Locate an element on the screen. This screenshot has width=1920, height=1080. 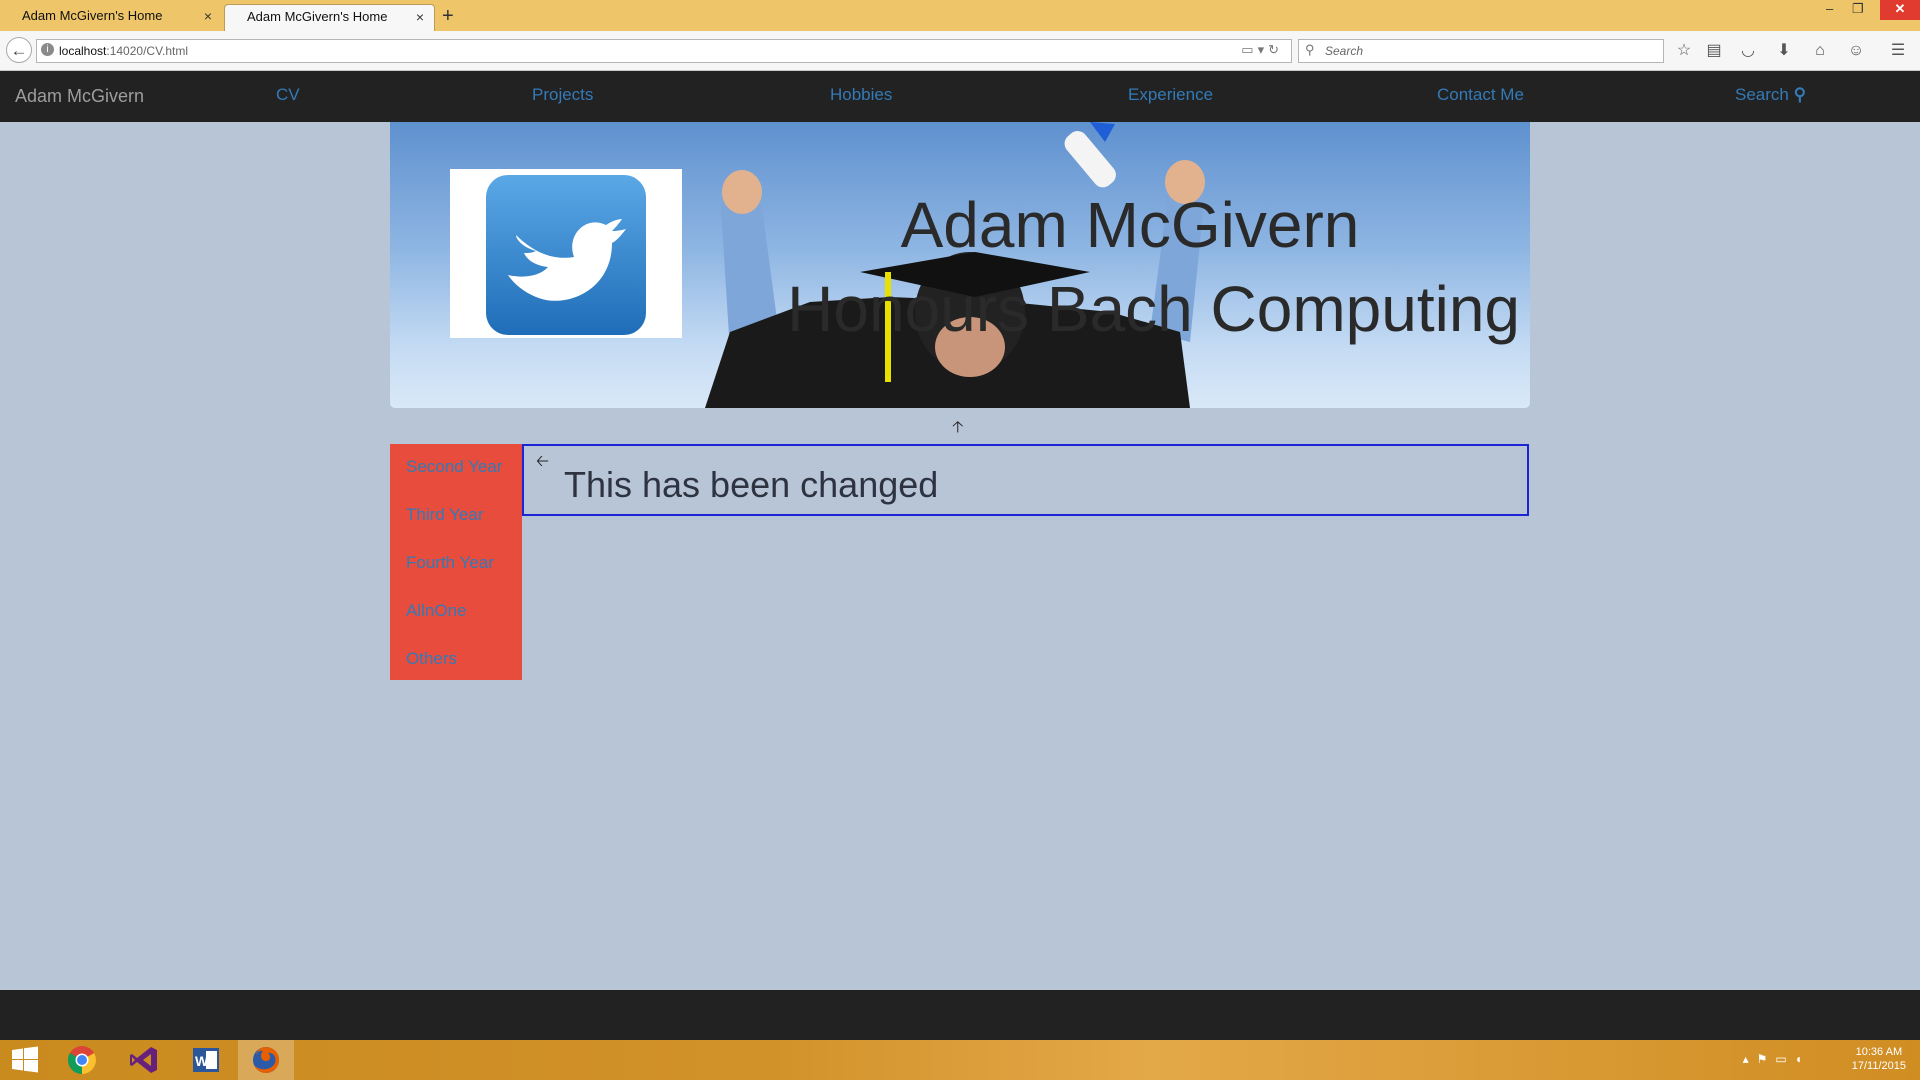
clock-time: 10:36 AM is located at coordinates (1879, 1052).